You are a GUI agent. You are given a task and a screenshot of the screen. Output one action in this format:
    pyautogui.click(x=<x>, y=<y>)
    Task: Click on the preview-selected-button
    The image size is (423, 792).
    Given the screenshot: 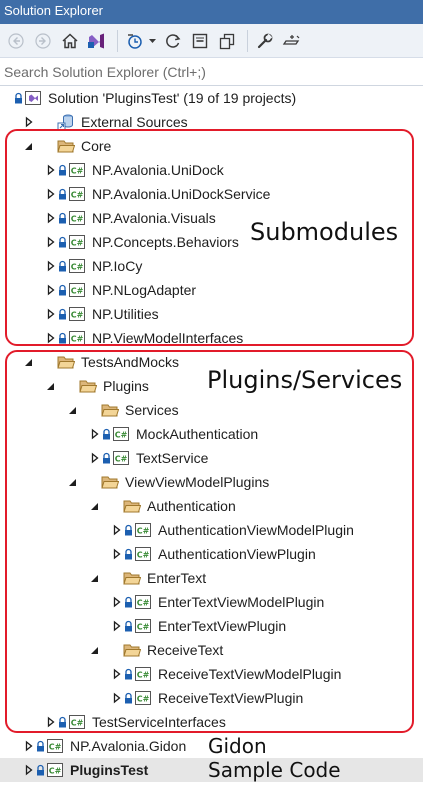 What is the action you would take?
    pyautogui.click(x=292, y=41)
    